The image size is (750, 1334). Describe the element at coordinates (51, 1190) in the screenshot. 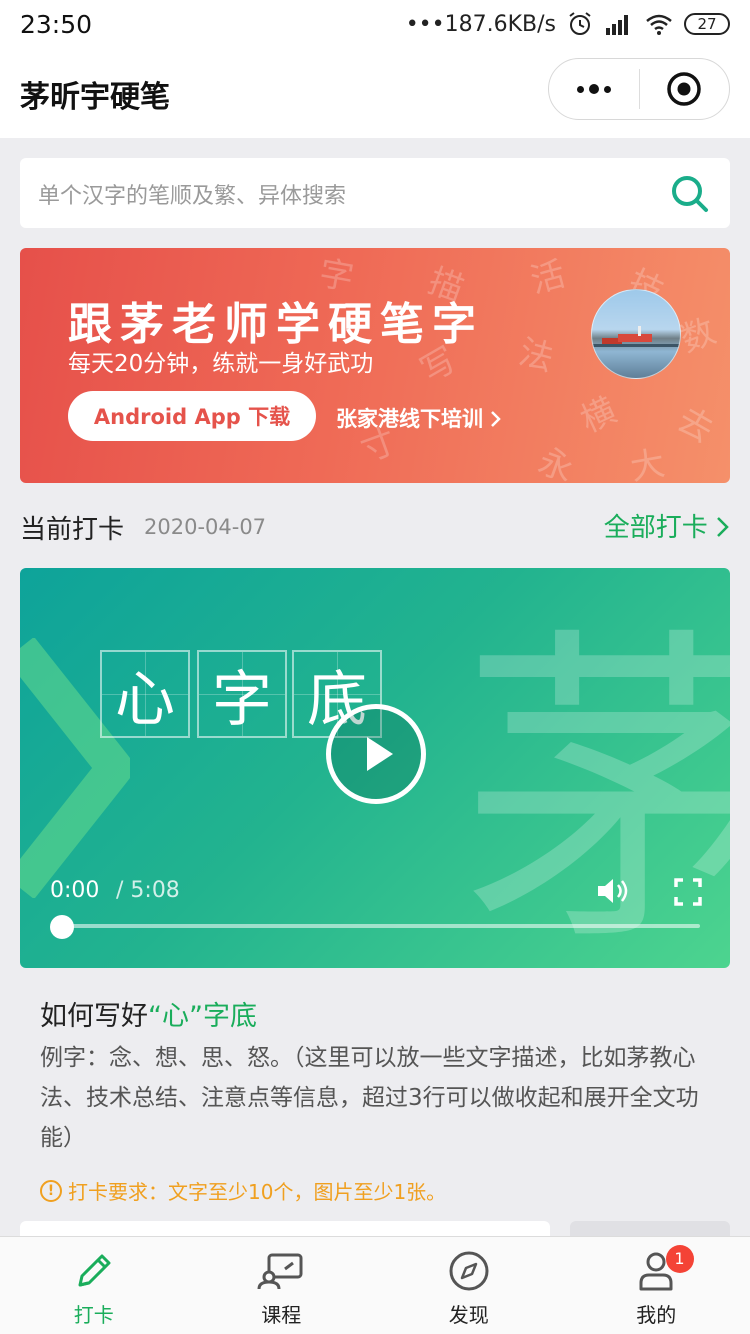

I see `warning-icon: !` at that location.